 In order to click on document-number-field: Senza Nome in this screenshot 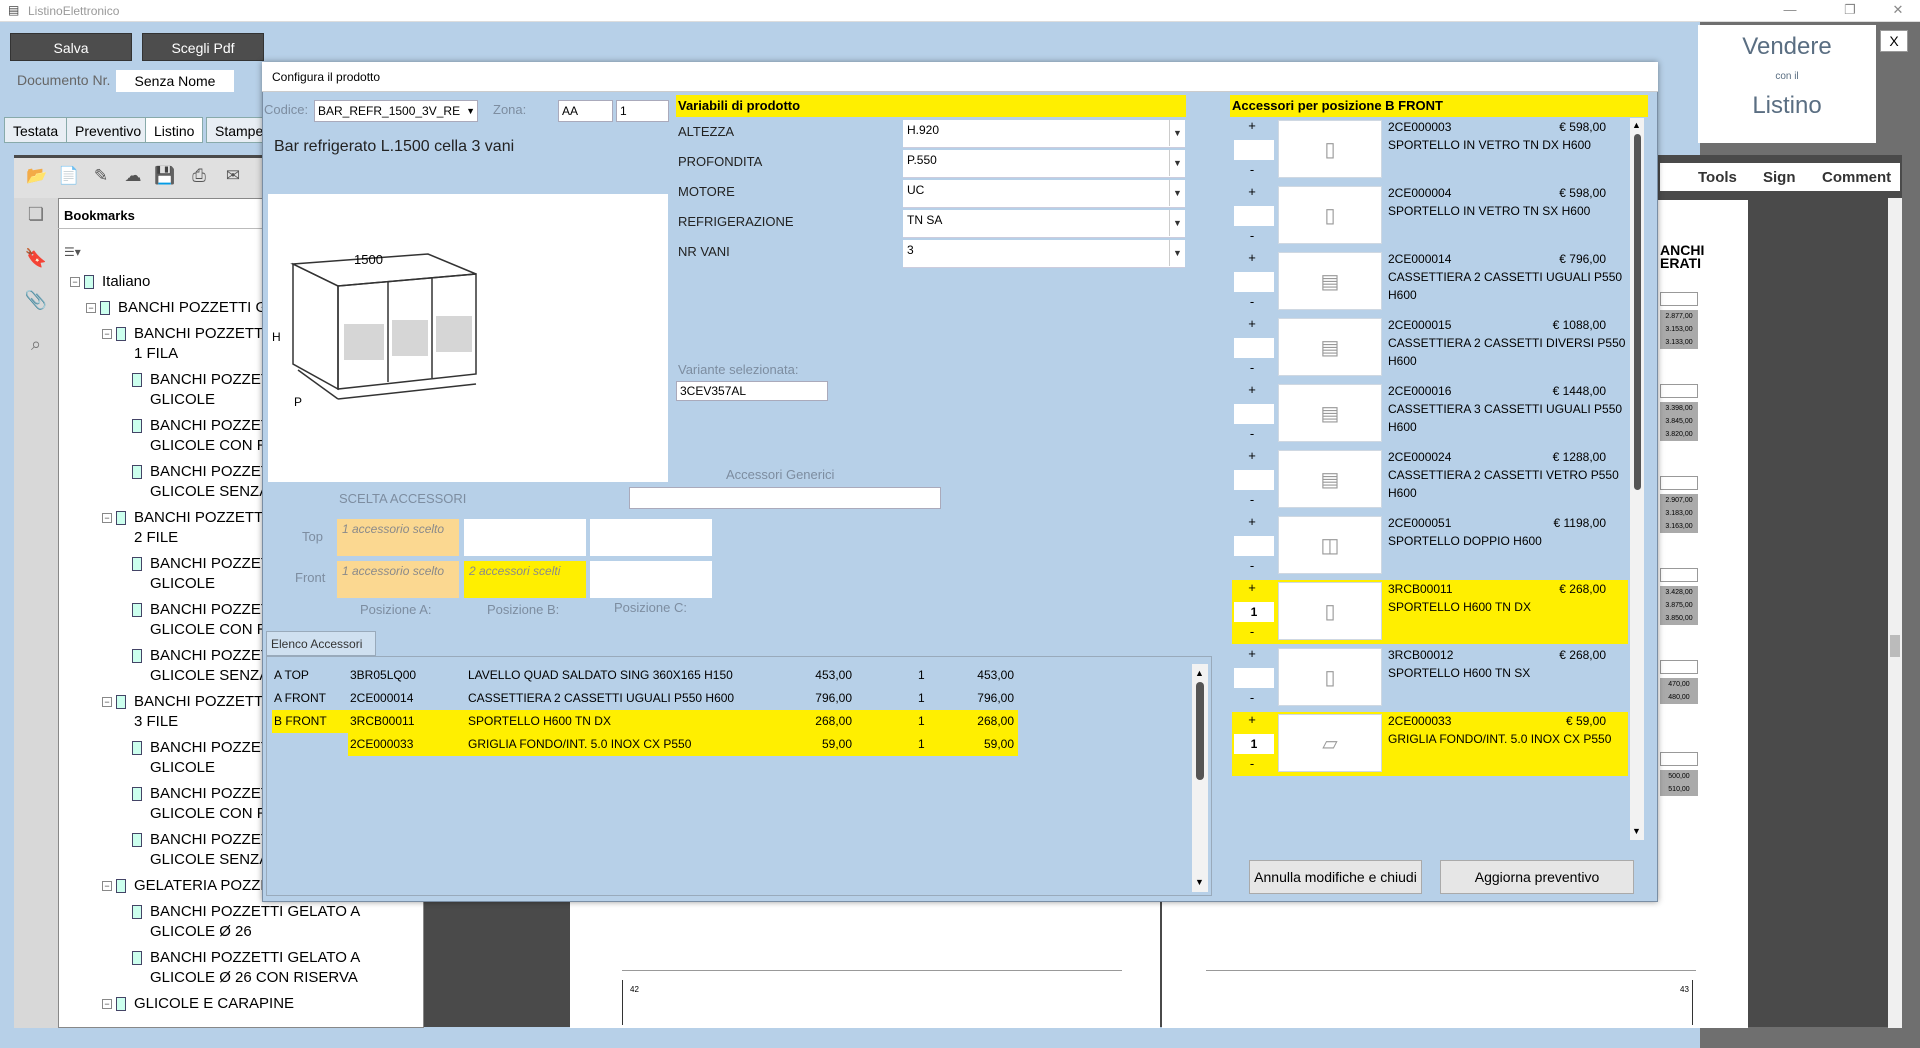, I will do `click(175, 81)`.